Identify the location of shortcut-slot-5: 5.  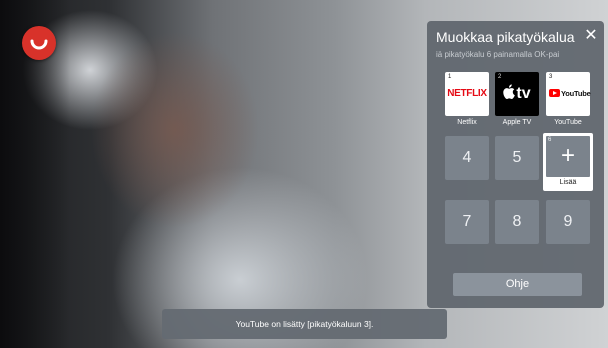
(517, 158).